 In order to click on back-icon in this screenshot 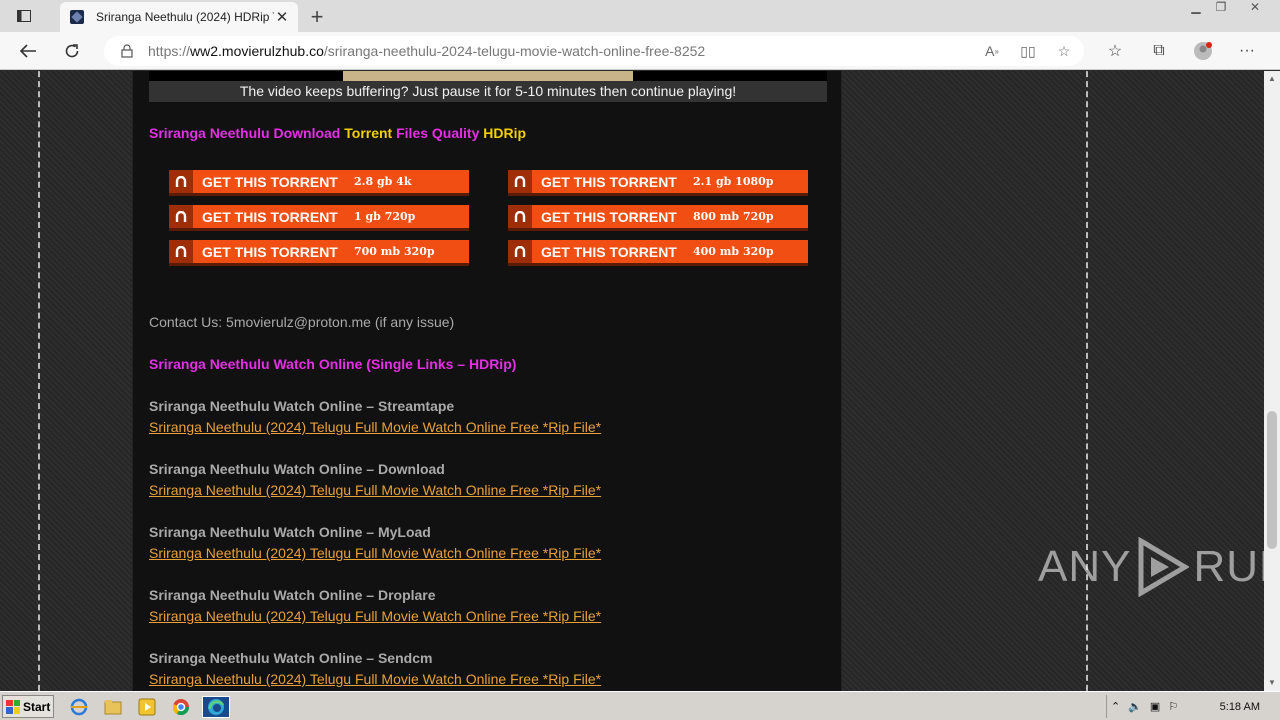, I will do `click(28, 51)`.